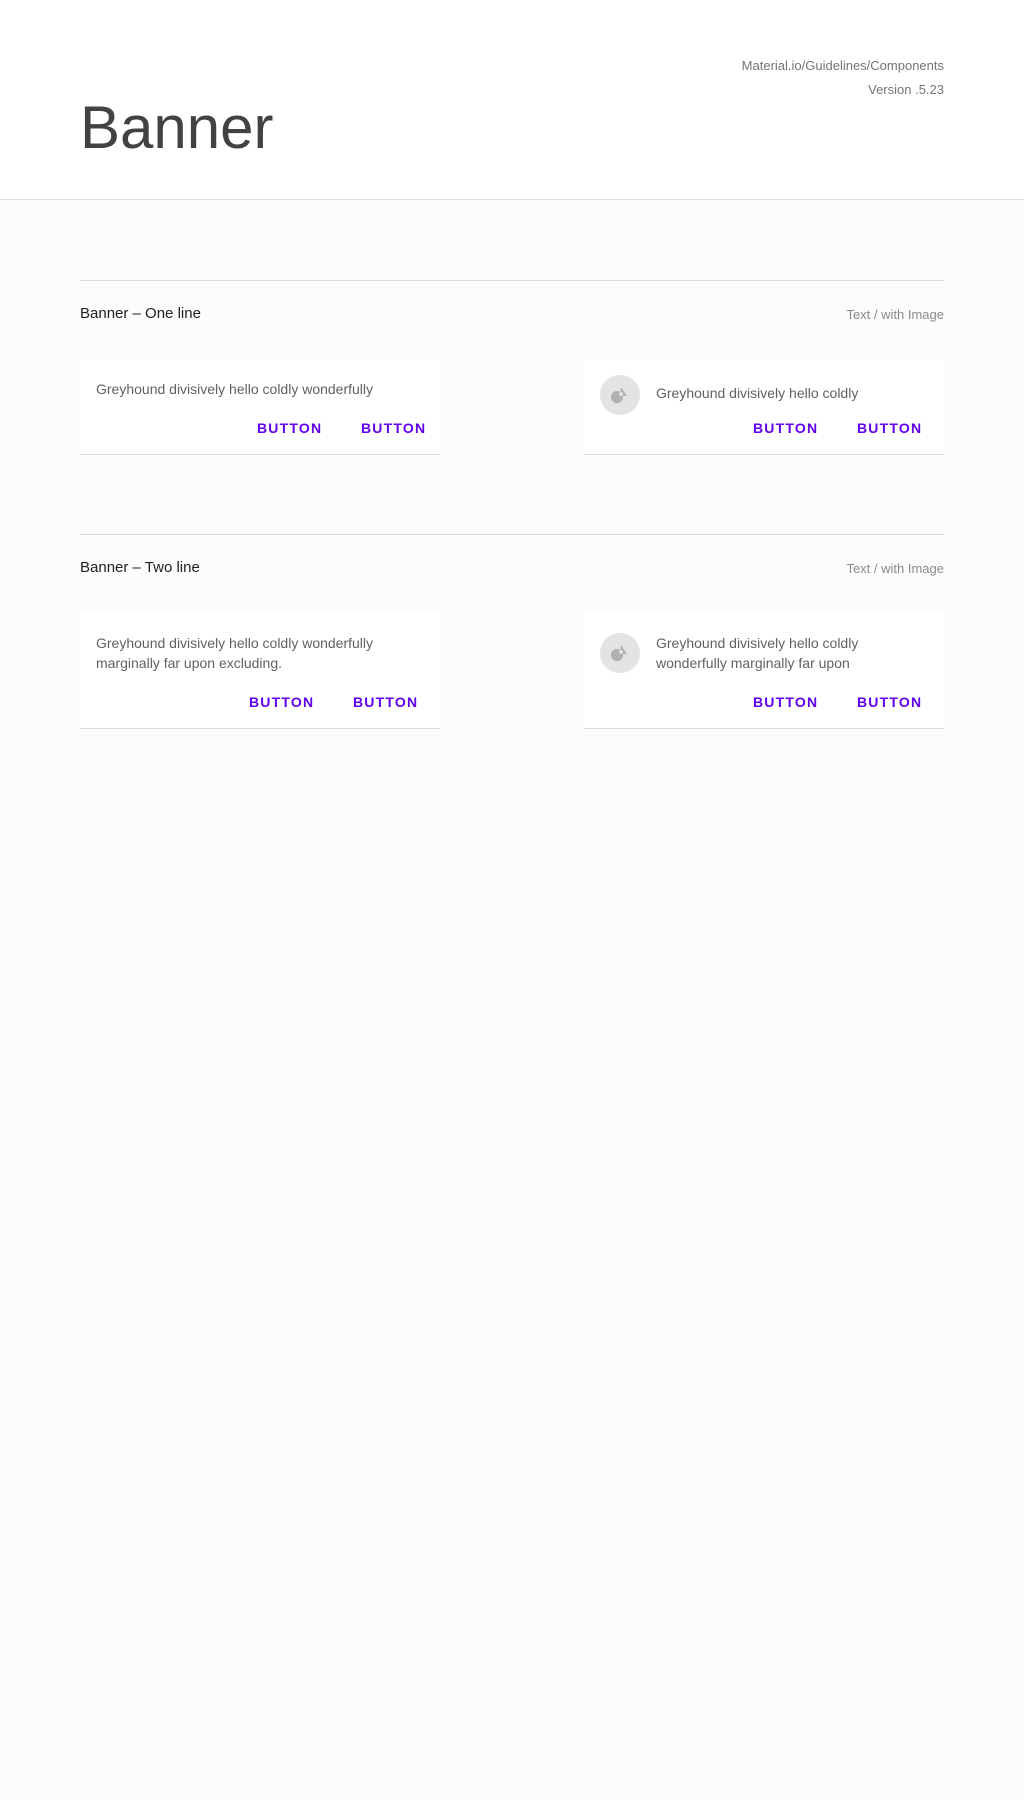  Describe the element at coordinates (177, 127) in the screenshot. I see `page-title: Banner` at that location.